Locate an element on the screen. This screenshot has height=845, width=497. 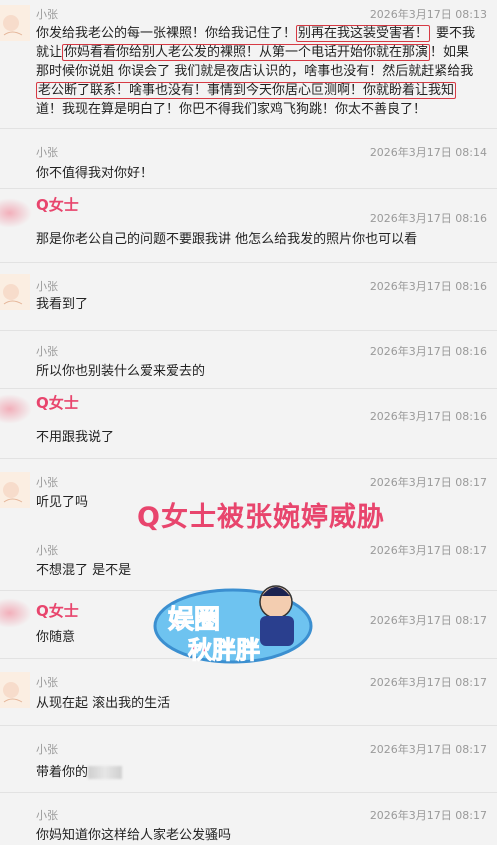
watermark-logo: 娱圈 秋胖胖 is located at coordinates (238, 623).